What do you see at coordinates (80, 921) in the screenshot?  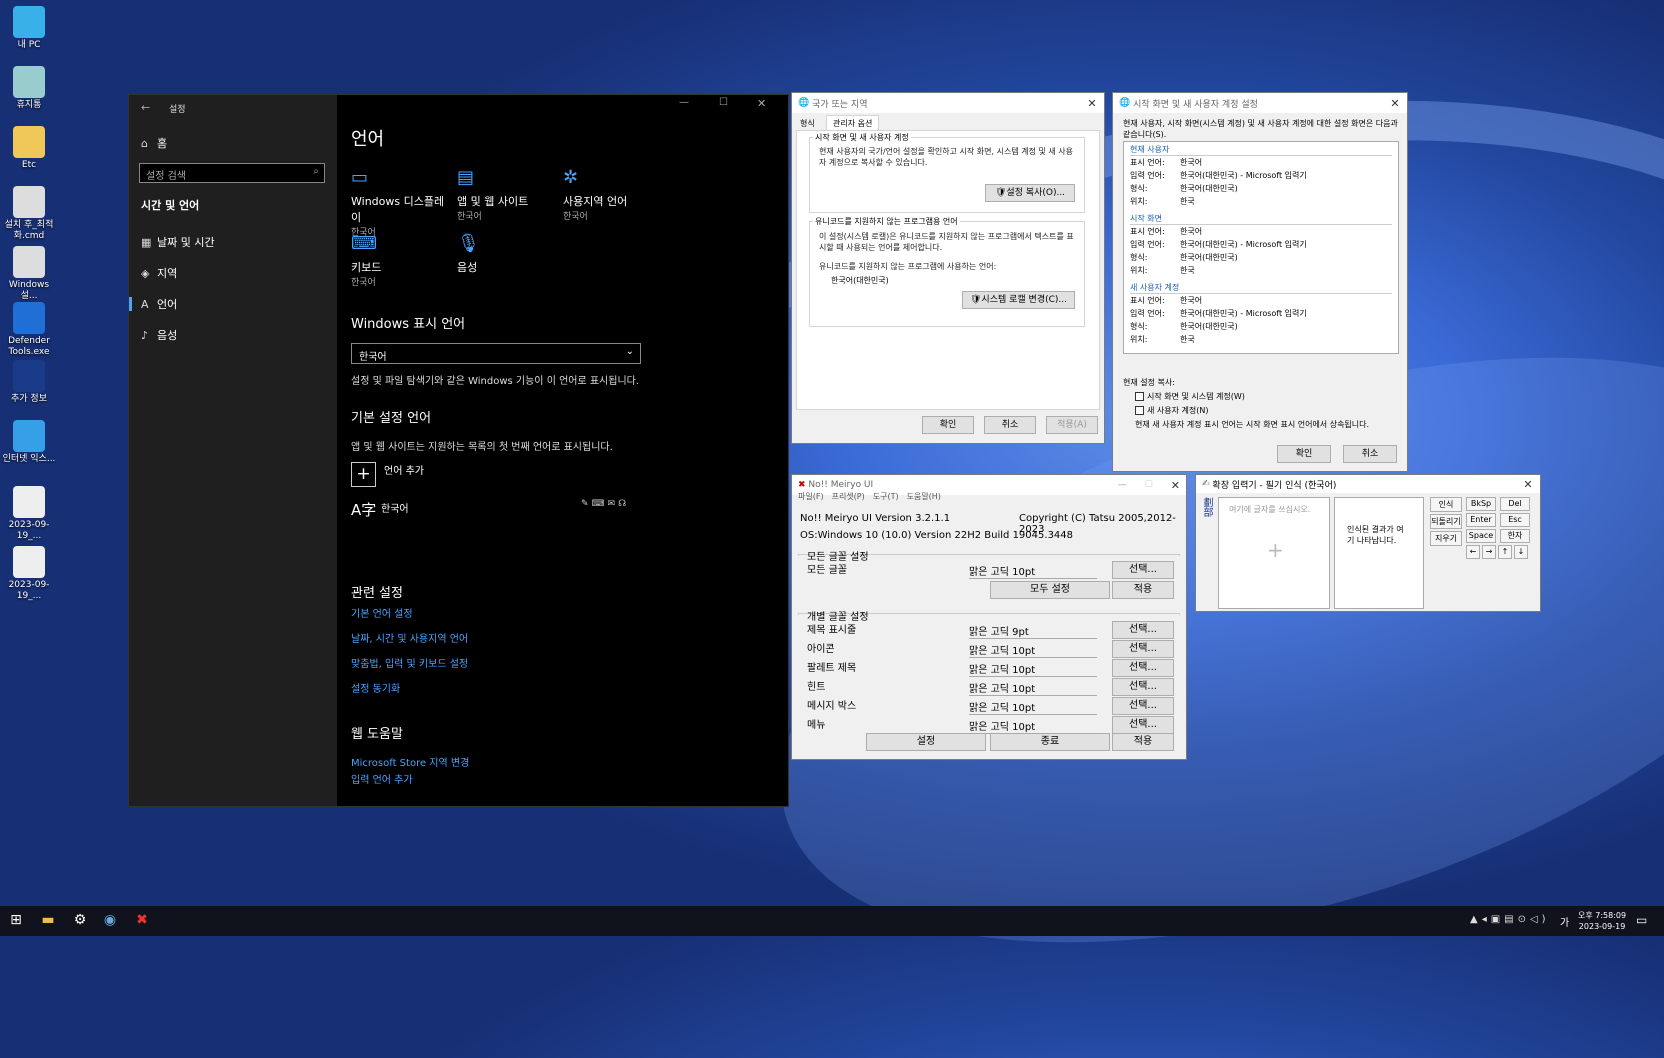 I see `settings-gear-icon: ⚙` at bounding box center [80, 921].